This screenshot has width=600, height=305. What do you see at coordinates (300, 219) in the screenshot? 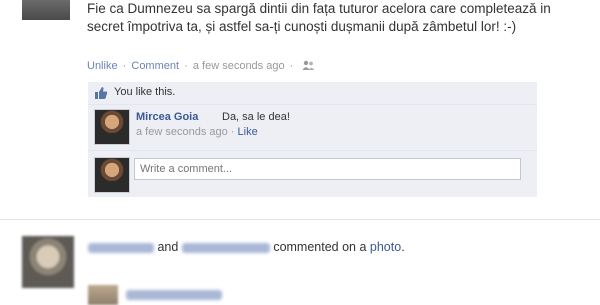
I see `feed-divider` at bounding box center [300, 219].